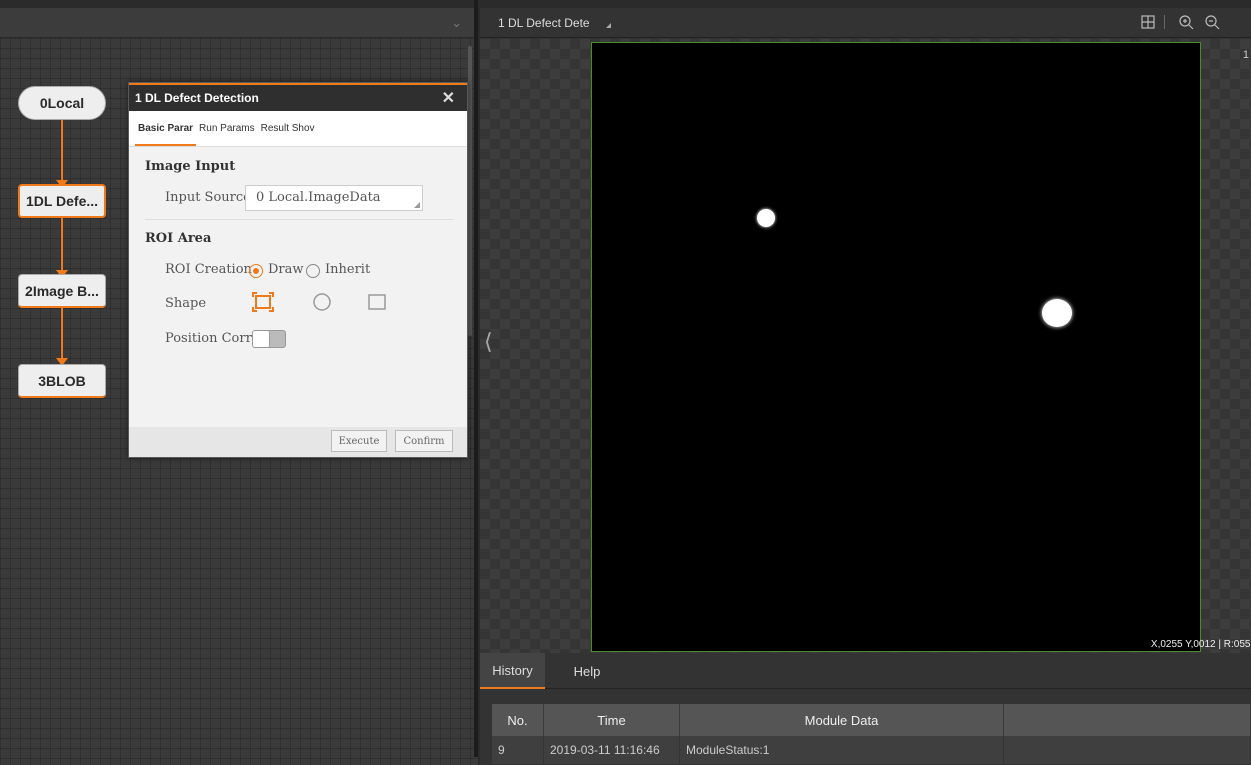  What do you see at coordinates (456, 23) in the screenshot?
I see `chevron-down-icon: ⌄` at bounding box center [456, 23].